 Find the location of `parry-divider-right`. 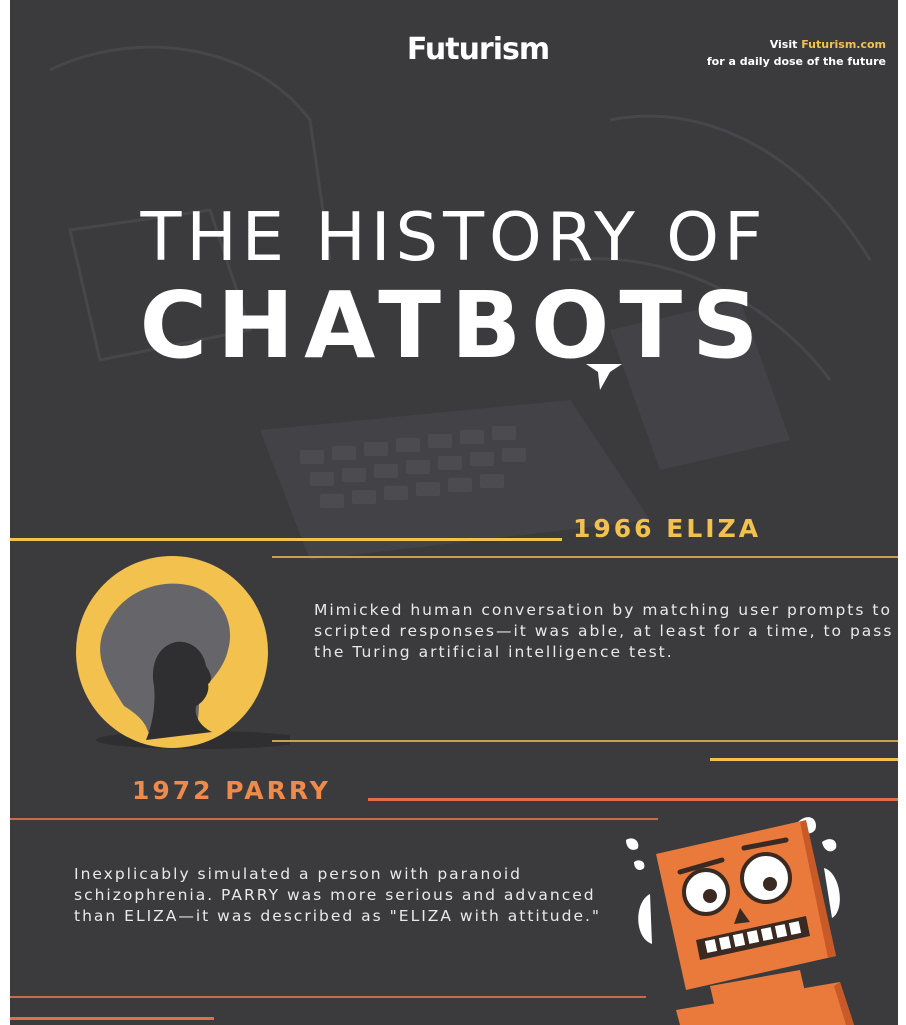

parry-divider-right is located at coordinates (633, 799).